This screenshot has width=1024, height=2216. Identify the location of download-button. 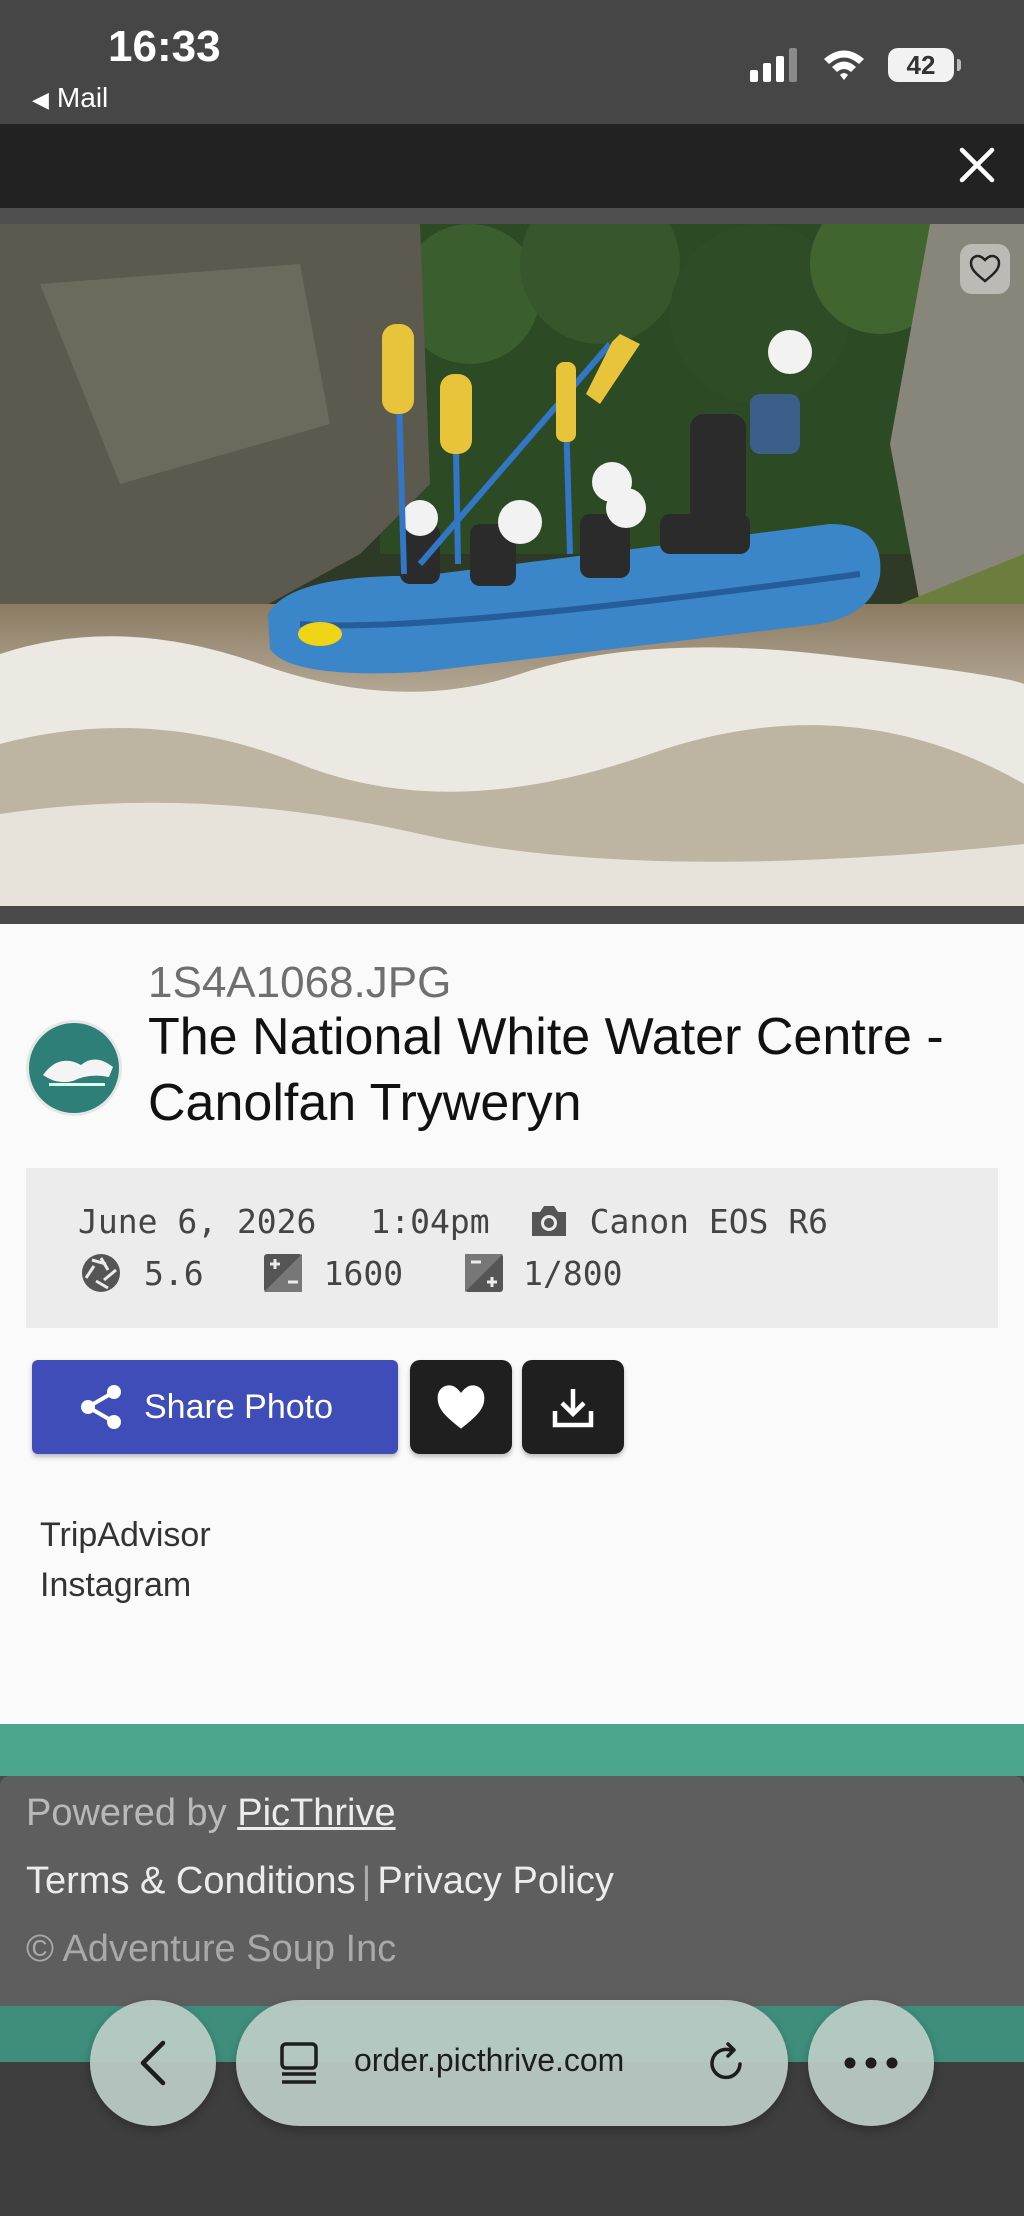
(573, 1407).